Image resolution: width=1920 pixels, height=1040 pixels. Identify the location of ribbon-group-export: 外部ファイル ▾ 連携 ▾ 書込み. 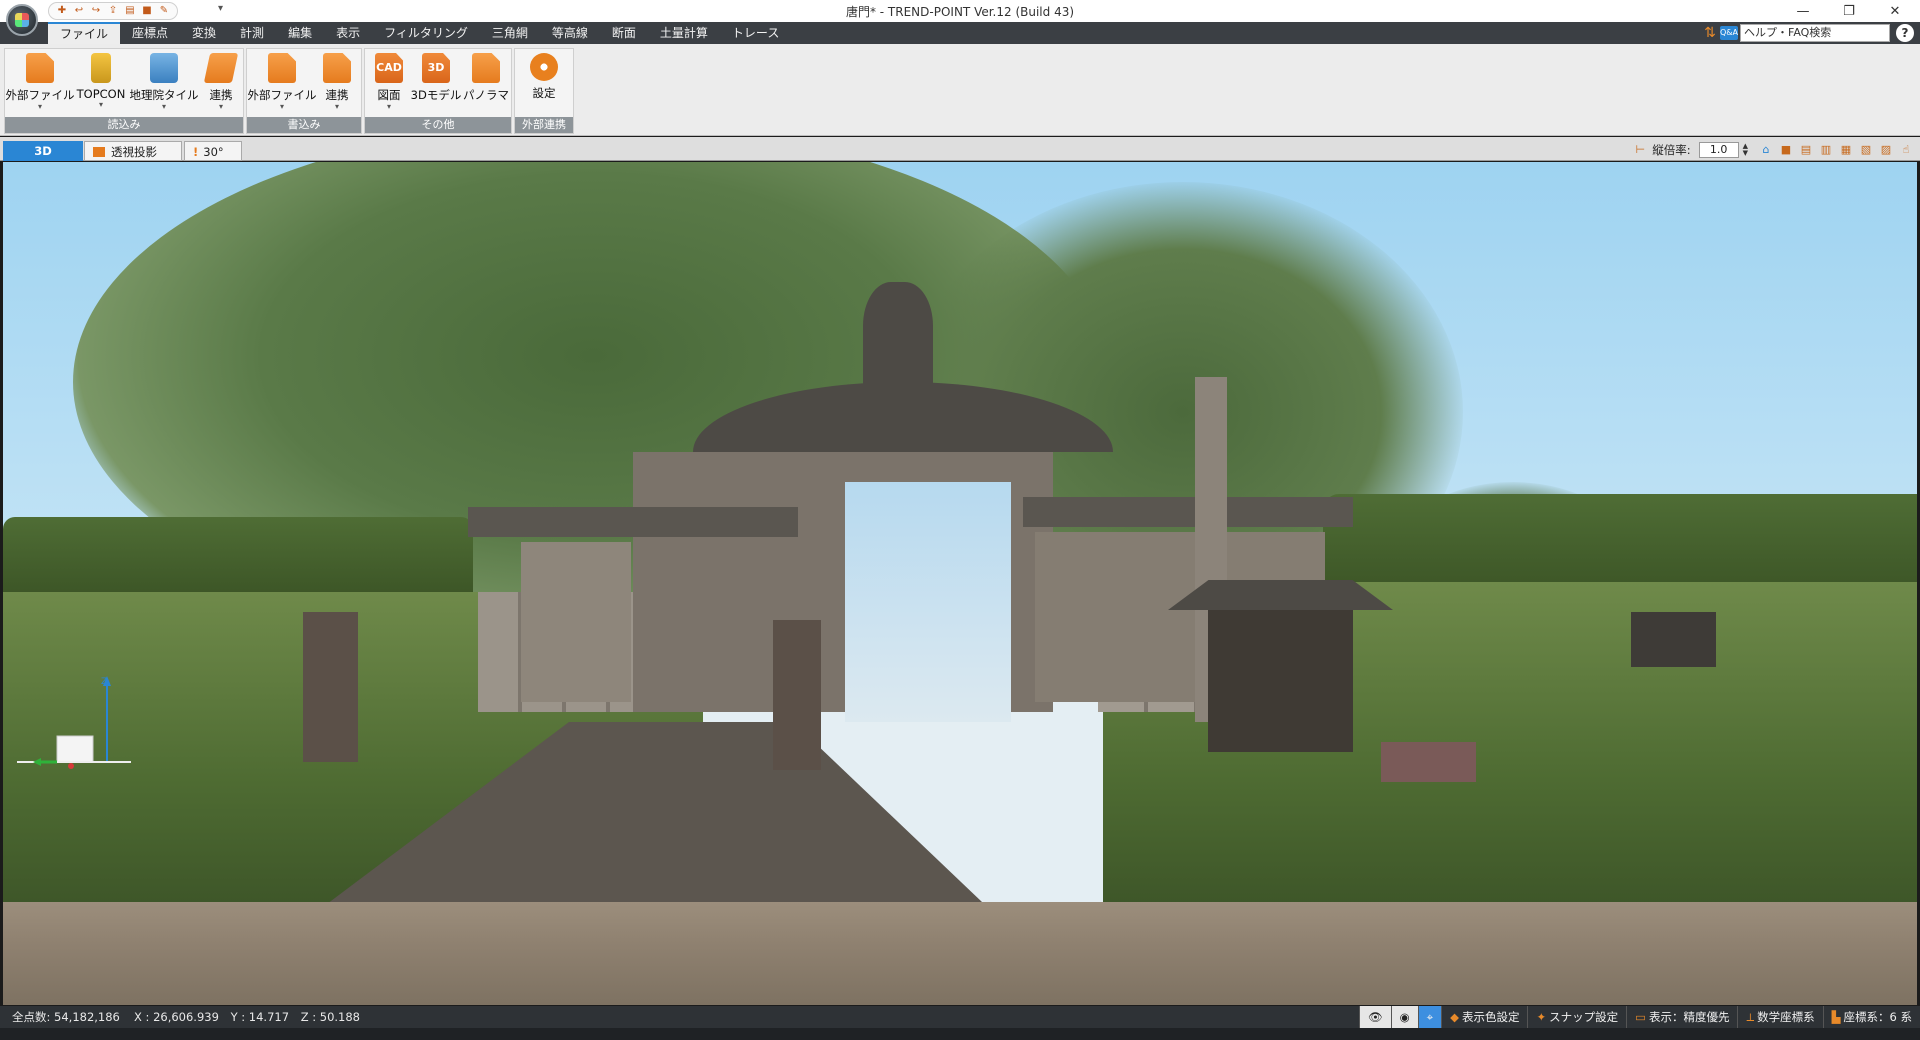
(304, 91).